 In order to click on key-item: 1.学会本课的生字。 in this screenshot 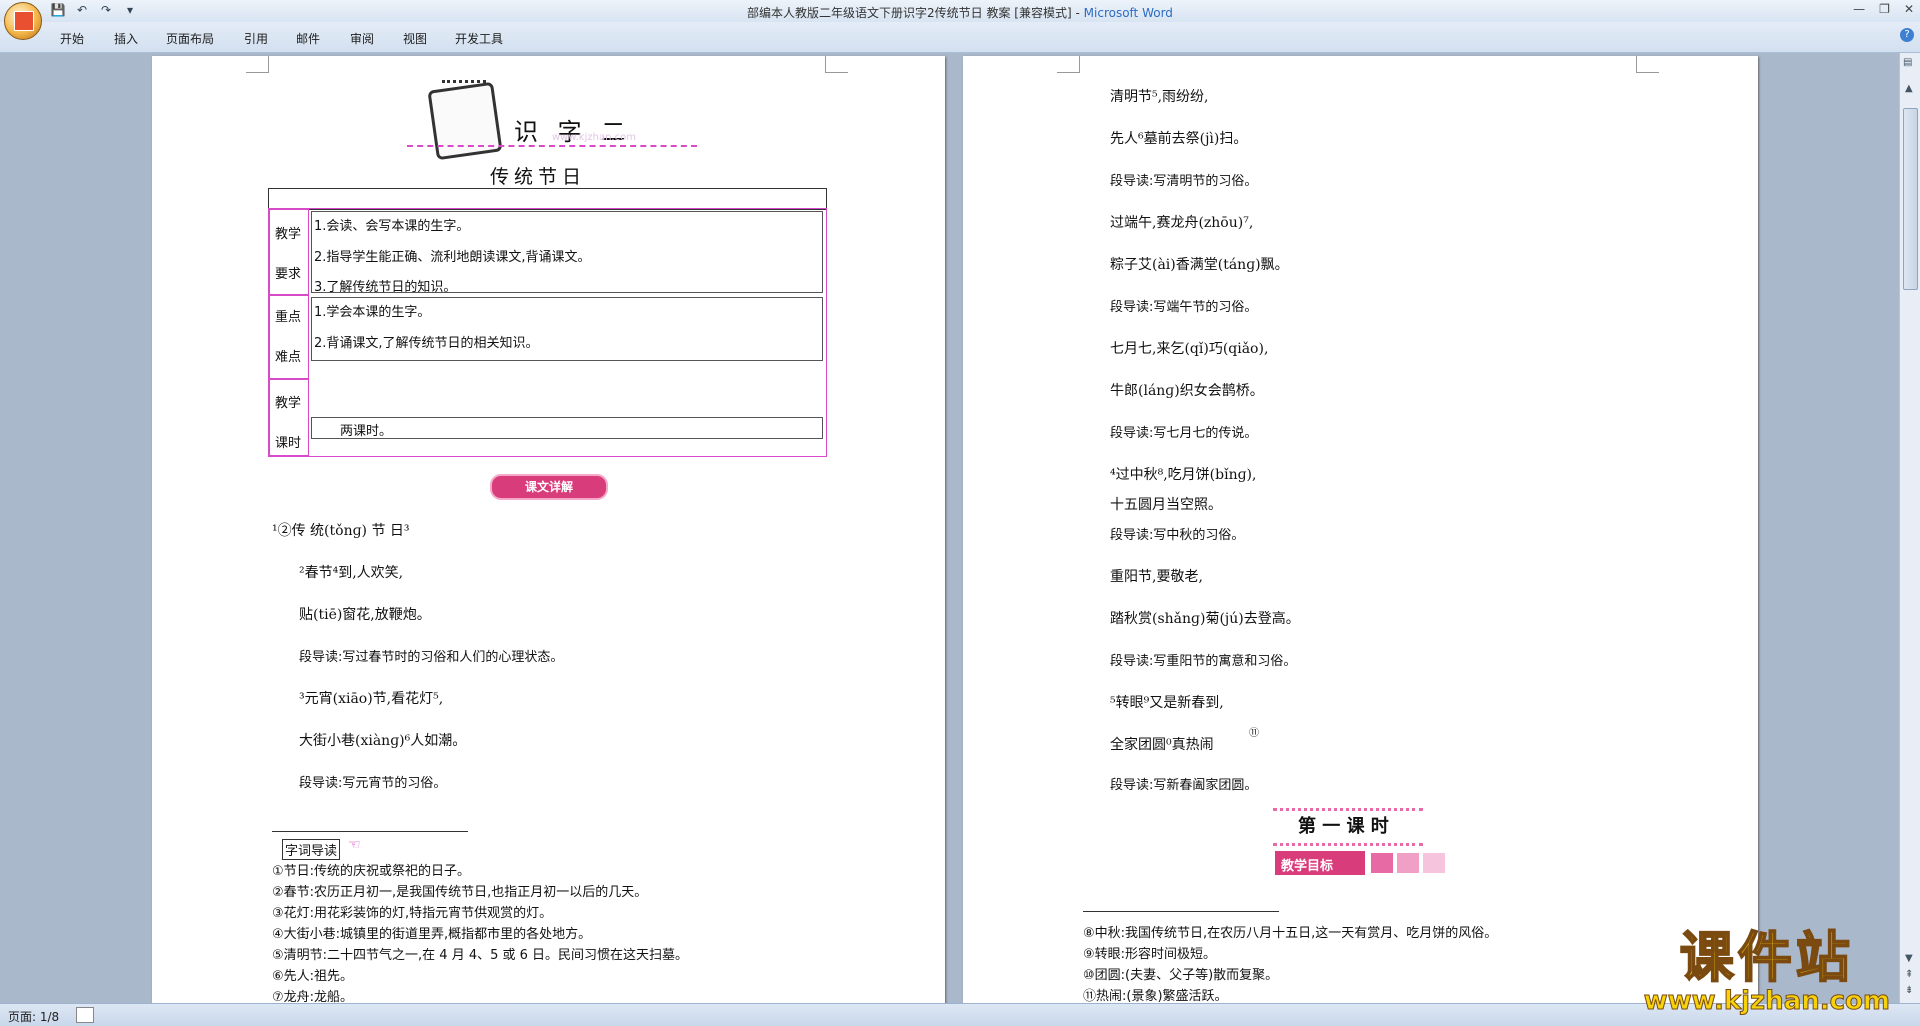, I will do `click(372, 312)`.